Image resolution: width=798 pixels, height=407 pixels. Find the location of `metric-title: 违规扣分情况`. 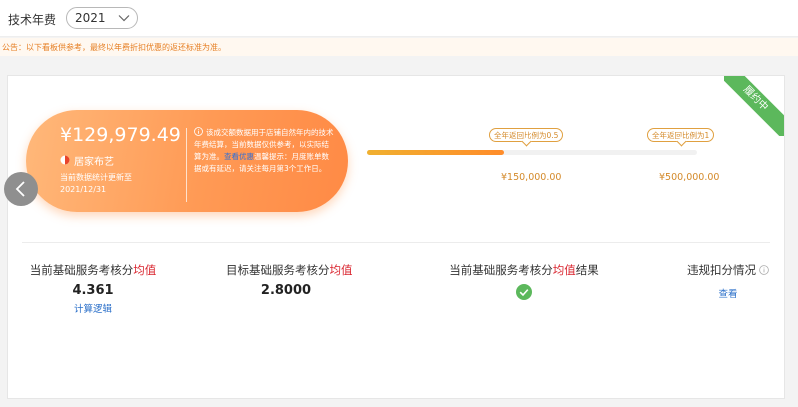

metric-title: 违规扣分情况 is located at coordinates (728, 270).